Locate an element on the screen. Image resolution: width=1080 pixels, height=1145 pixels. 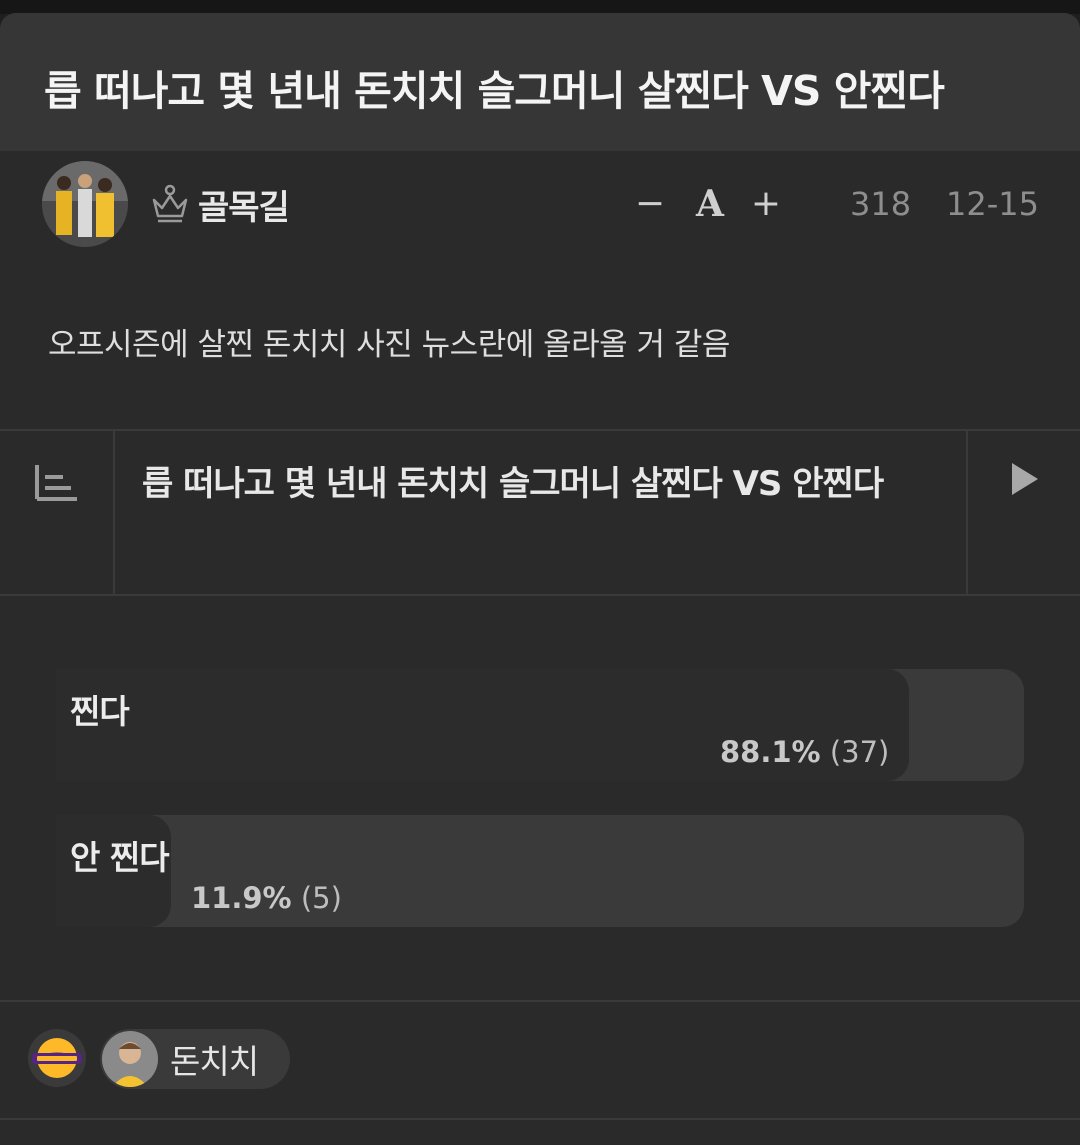
poll-option-count: (5) is located at coordinates (321, 898).